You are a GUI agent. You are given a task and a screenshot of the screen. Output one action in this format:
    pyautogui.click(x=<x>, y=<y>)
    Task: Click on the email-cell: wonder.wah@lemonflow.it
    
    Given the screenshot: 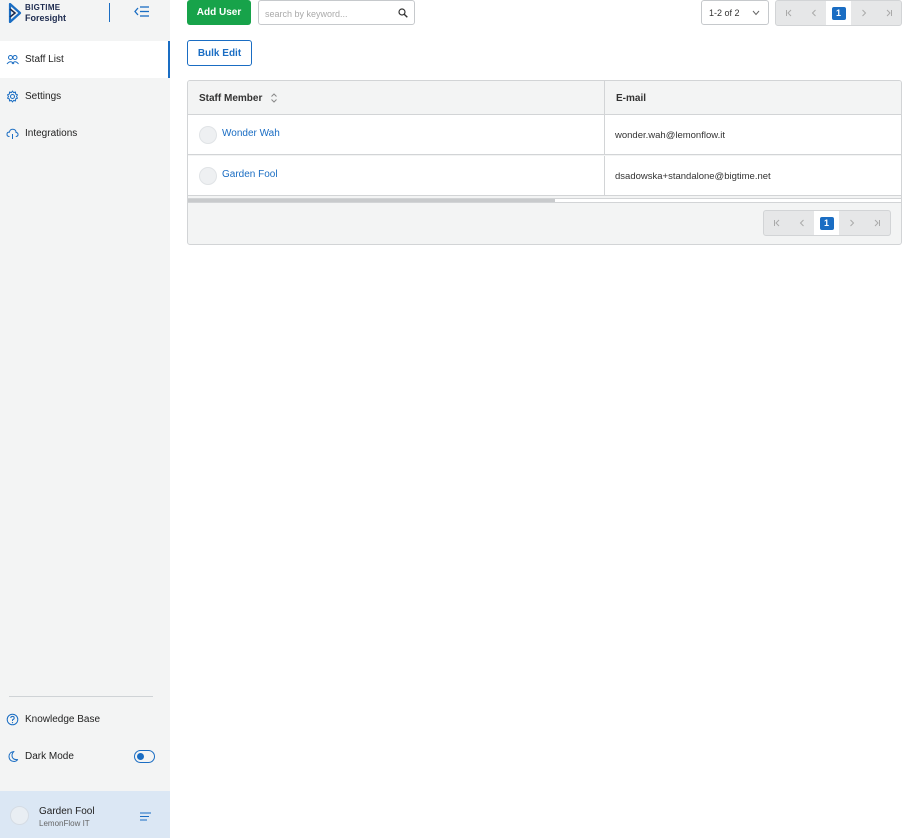 What is the action you would take?
    pyautogui.click(x=752, y=135)
    